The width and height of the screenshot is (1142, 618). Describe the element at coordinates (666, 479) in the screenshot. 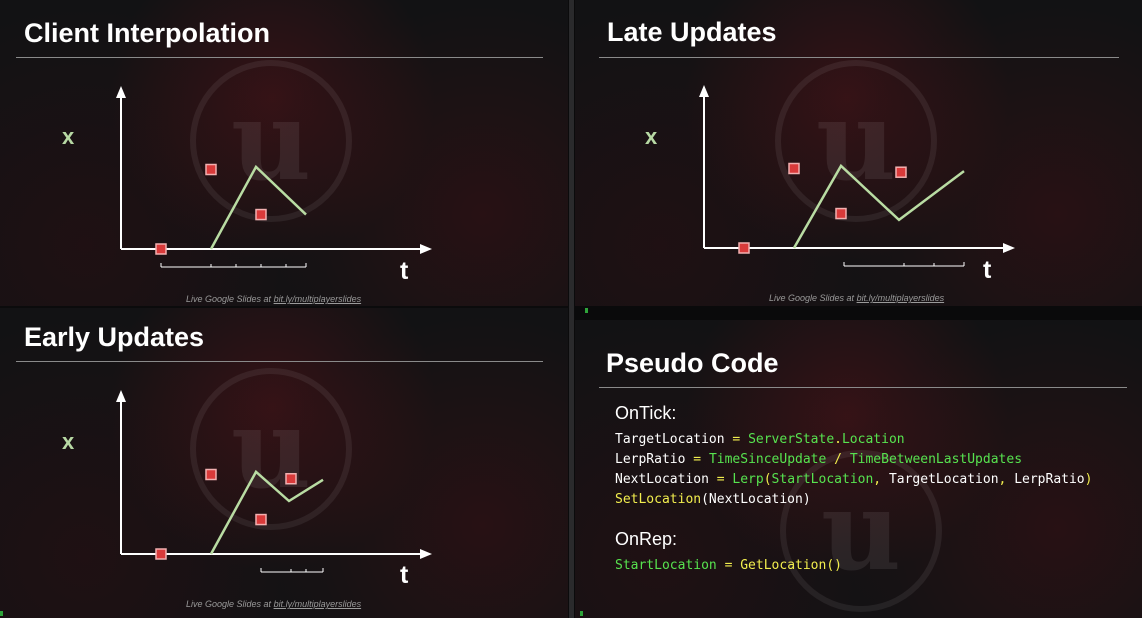

I see `code-token: NextLocation` at that location.